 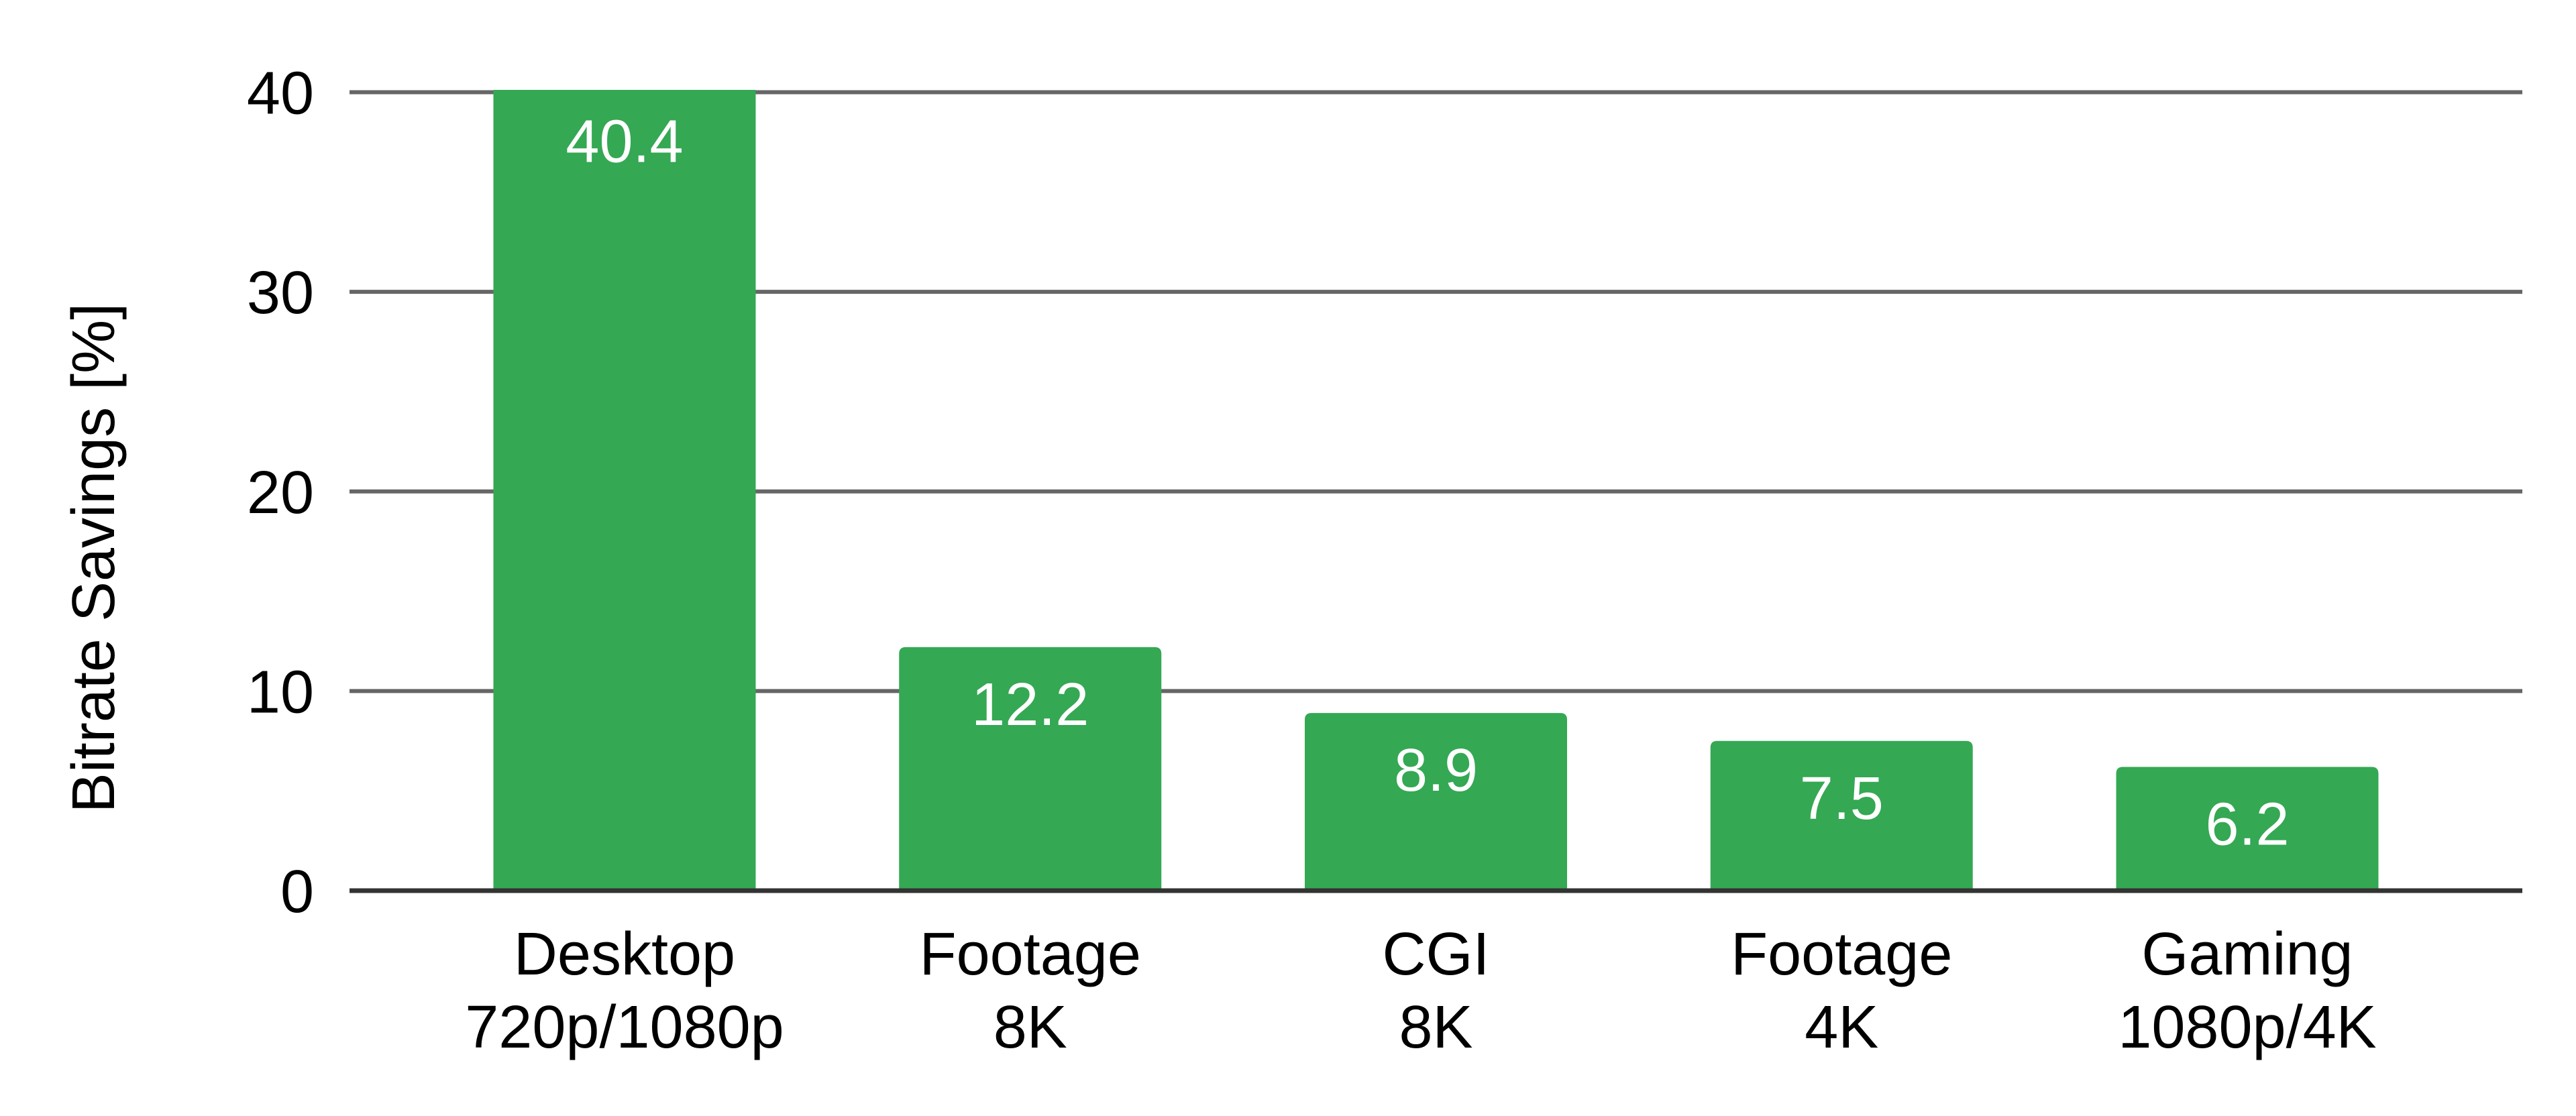 What do you see at coordinates (280, 93) in the screenshot?
I see `y-tick-label: 40` at bounding box center [280, 93].